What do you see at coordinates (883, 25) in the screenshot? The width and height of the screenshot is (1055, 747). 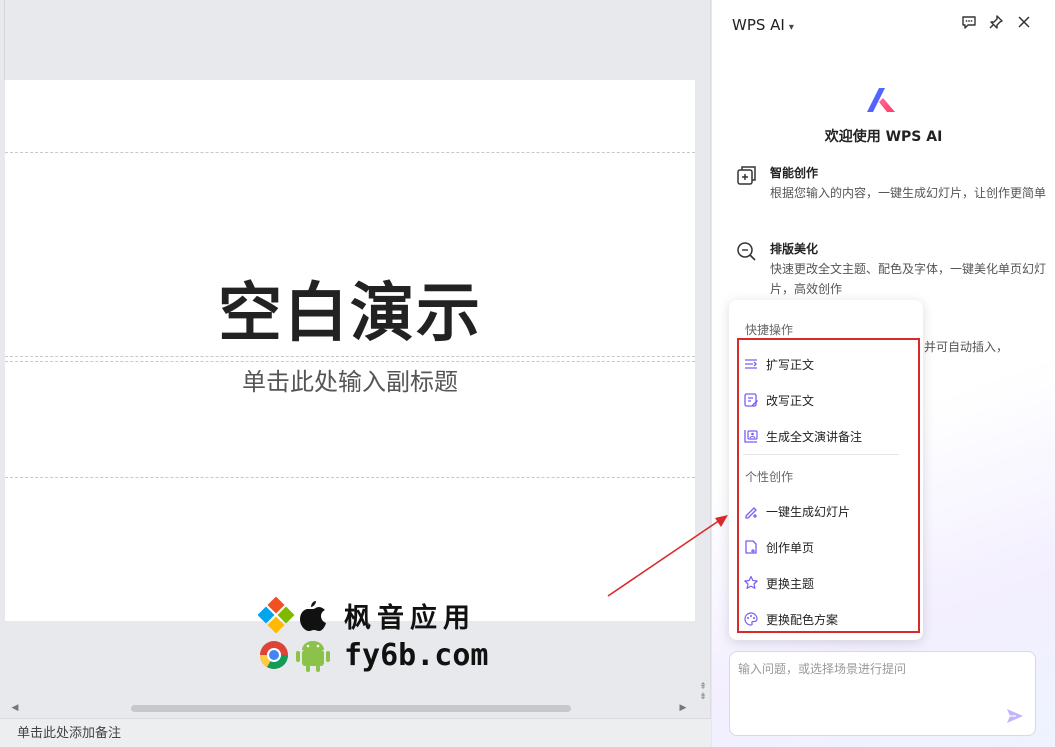 I see `panel-header: WPS AI ▾` at bounding box center [883, 25].